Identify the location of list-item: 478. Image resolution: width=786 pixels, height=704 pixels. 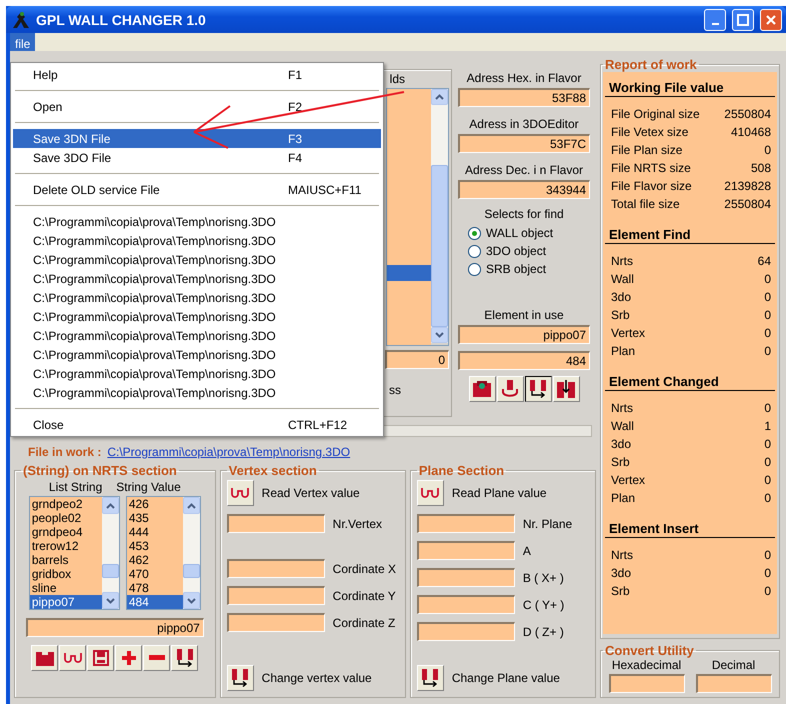
(154, 588).